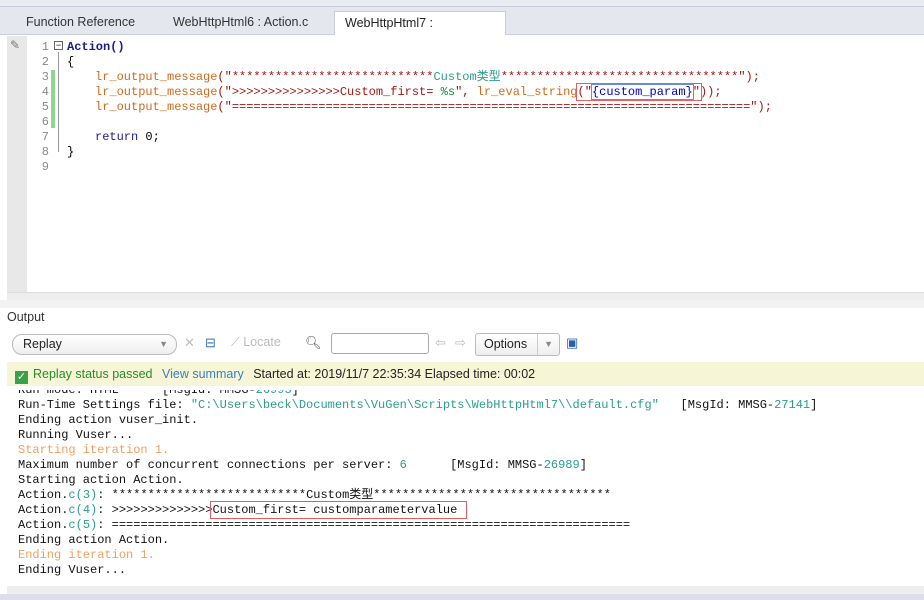 The height and width of the screenshot is (600, 924). I want to click on tab-label: Function Reference, so click(81, 22).